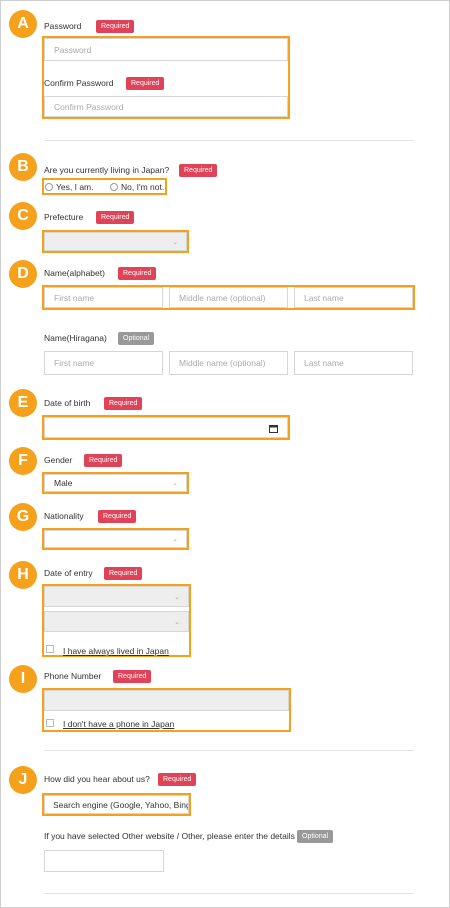 This screenshot has width=450, height=908. Describe the element at coordinates (23, 679) in the screenshot. I see `marker-i: I` at that location.